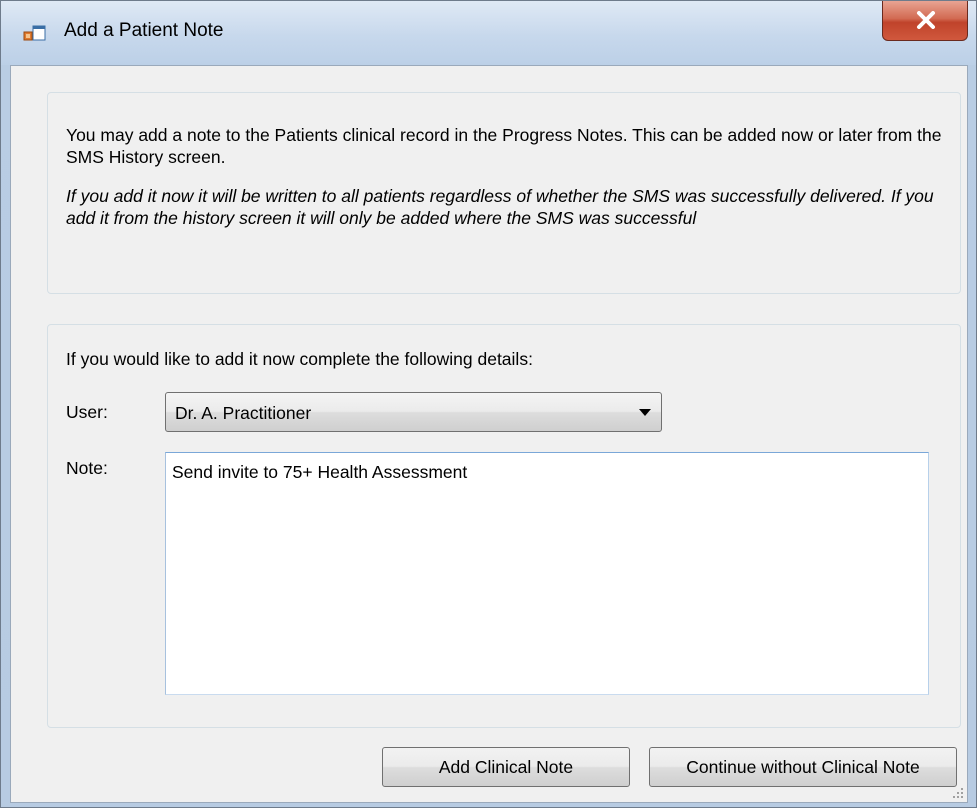 This screenshot has width=979, height=810. I want to click on resize-grip-icon, so click(957, 792).